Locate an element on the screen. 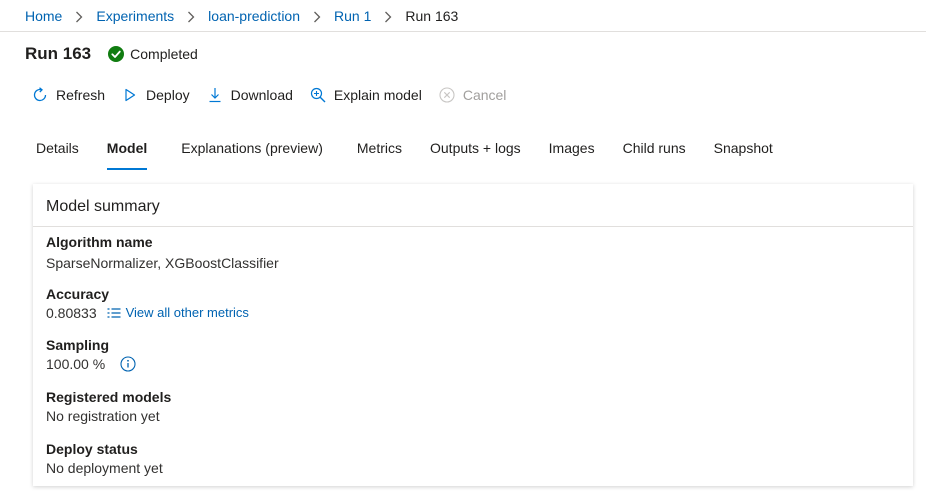  registered-models-field: Registered models No registration yet is located at coordinates (108, 407).